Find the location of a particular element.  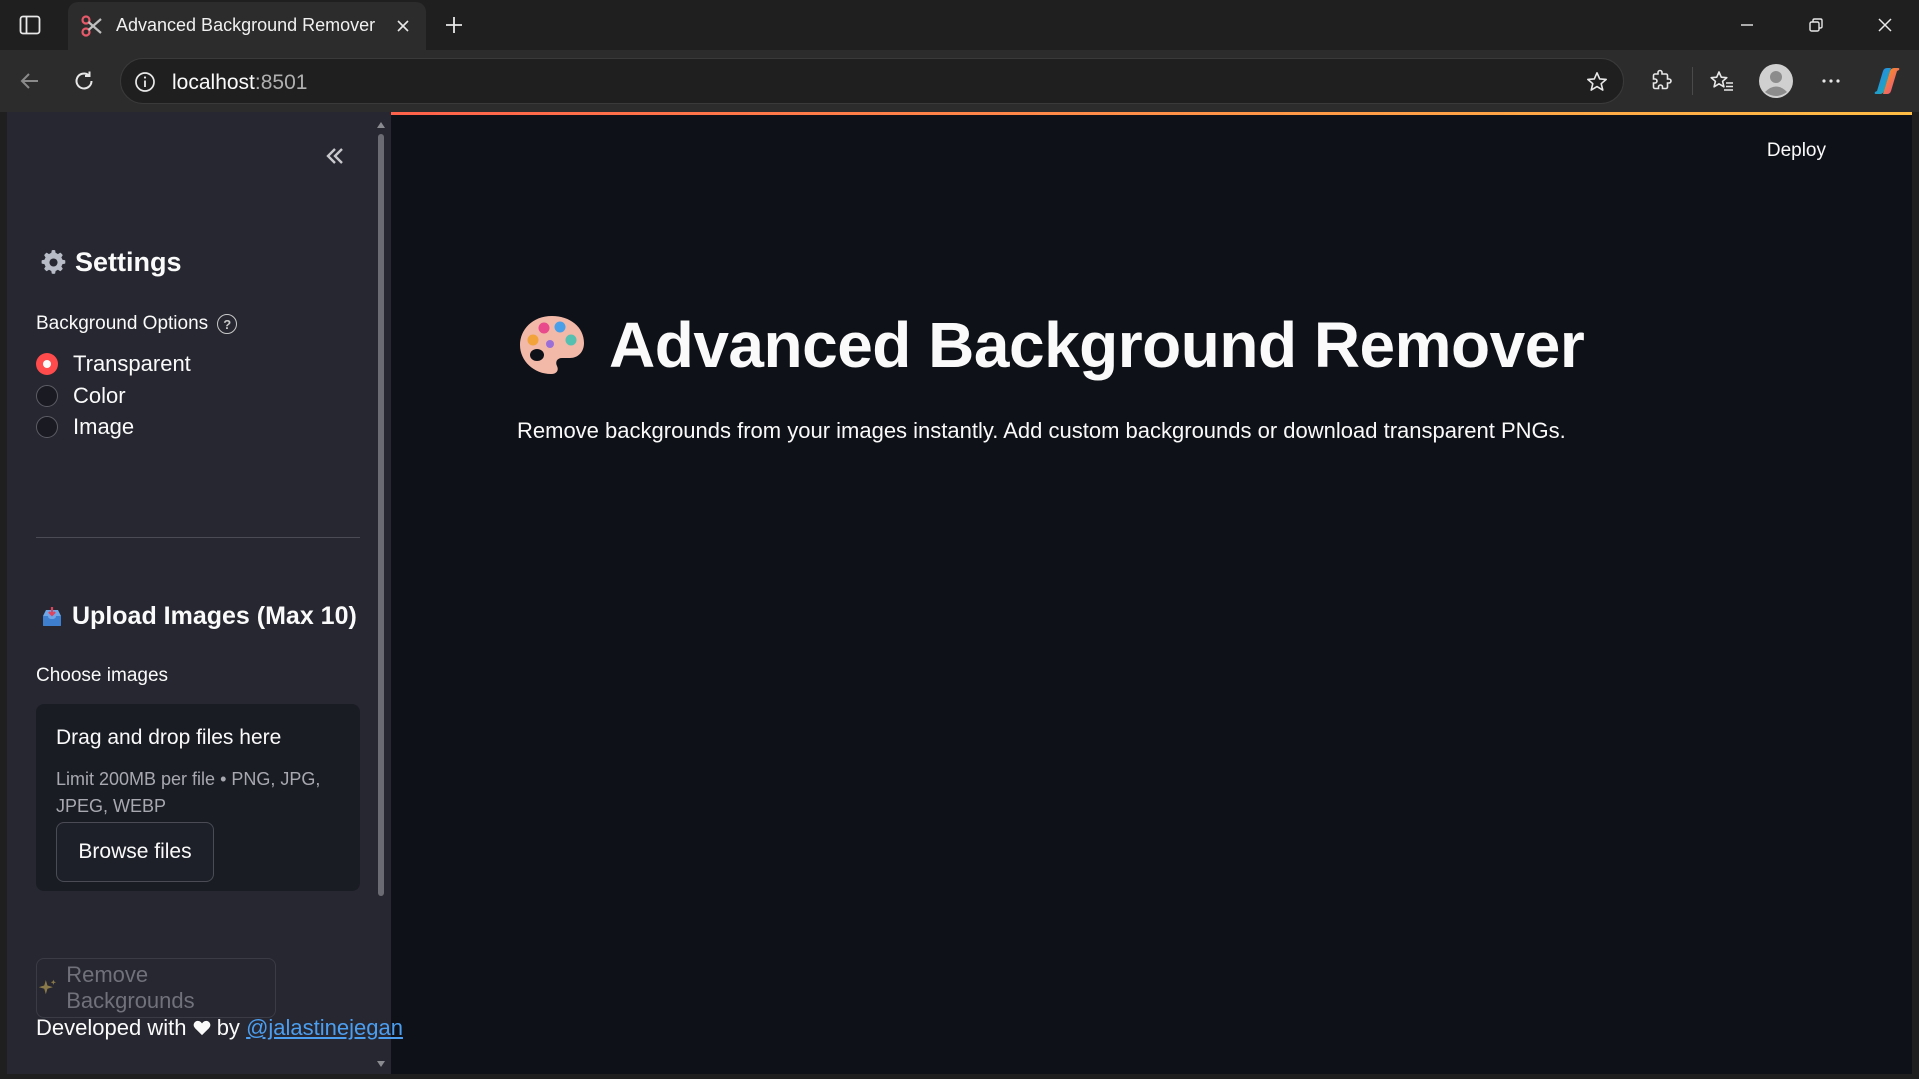

tab-title: Advanced Background Remover is located at coordinates (246, 25).